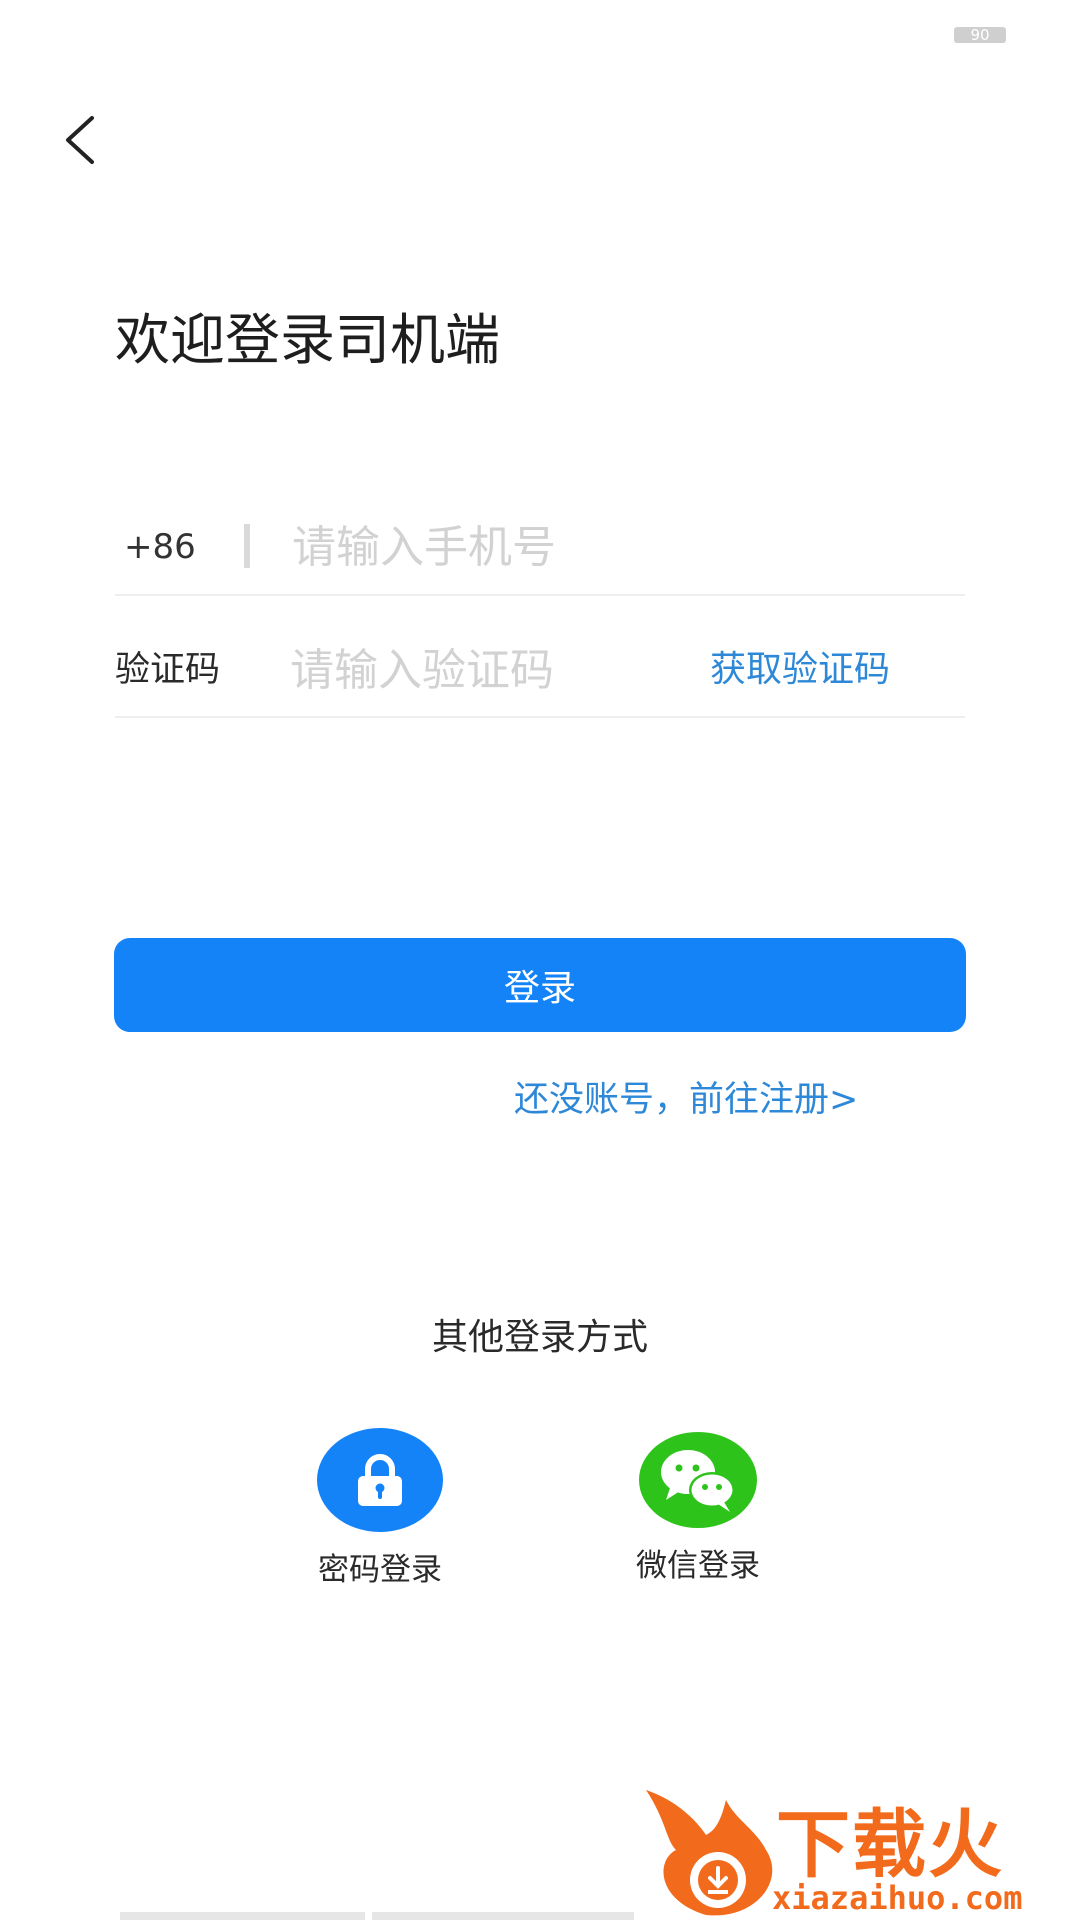 This screenshot has height=1920, width=1080. What do you see at coordinates (890, 1845) in the screenshot?
I see `watermark-text: 下载火` at bounding box center [890, 1845].